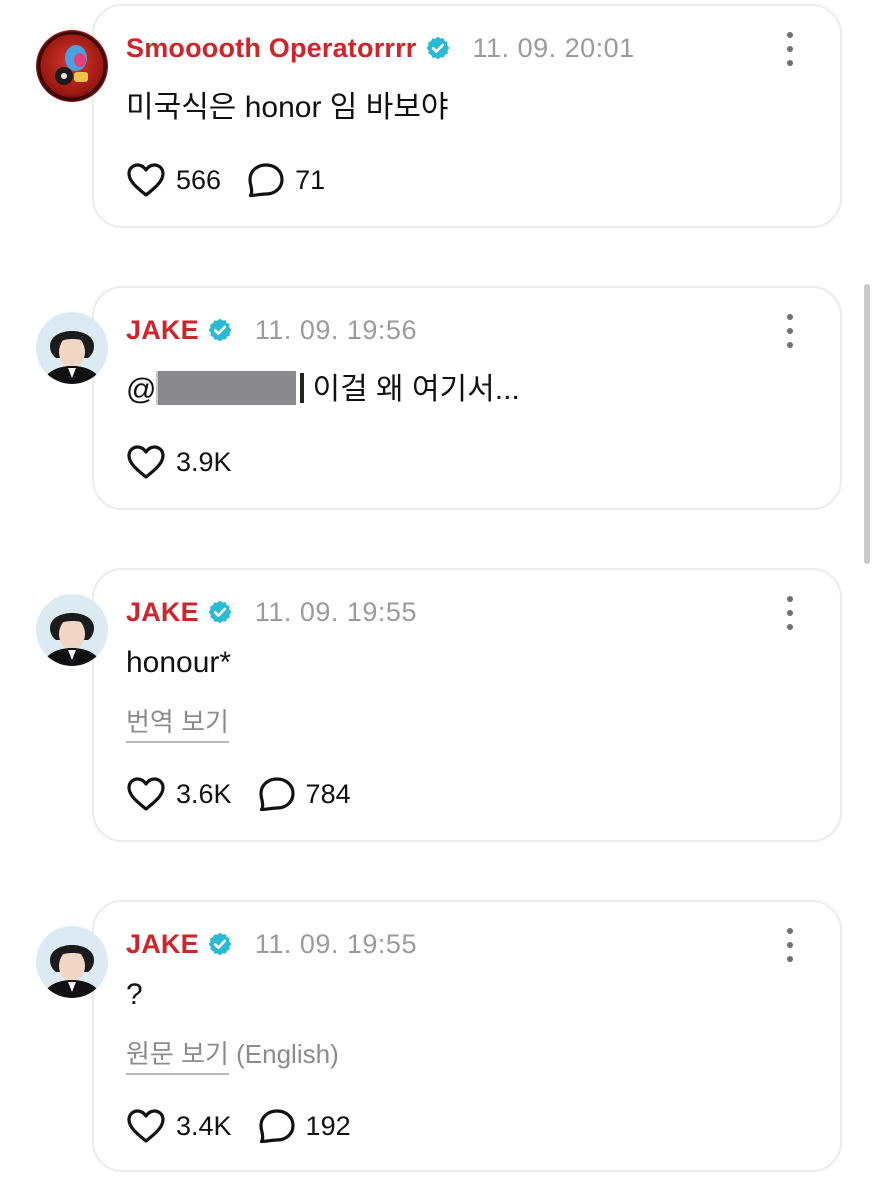  Describe the element at coordinates (302, 388) in the screenshot. I see `redaction-edge` at that location.